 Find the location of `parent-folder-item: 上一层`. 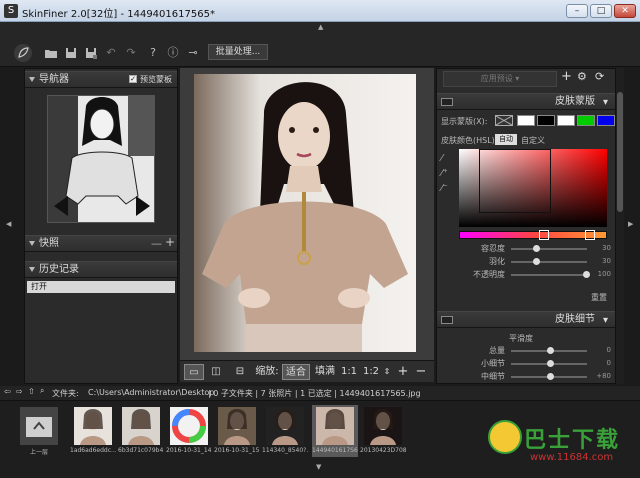

parent-folder-item: 上一层 is located at coordinates (39, 431).